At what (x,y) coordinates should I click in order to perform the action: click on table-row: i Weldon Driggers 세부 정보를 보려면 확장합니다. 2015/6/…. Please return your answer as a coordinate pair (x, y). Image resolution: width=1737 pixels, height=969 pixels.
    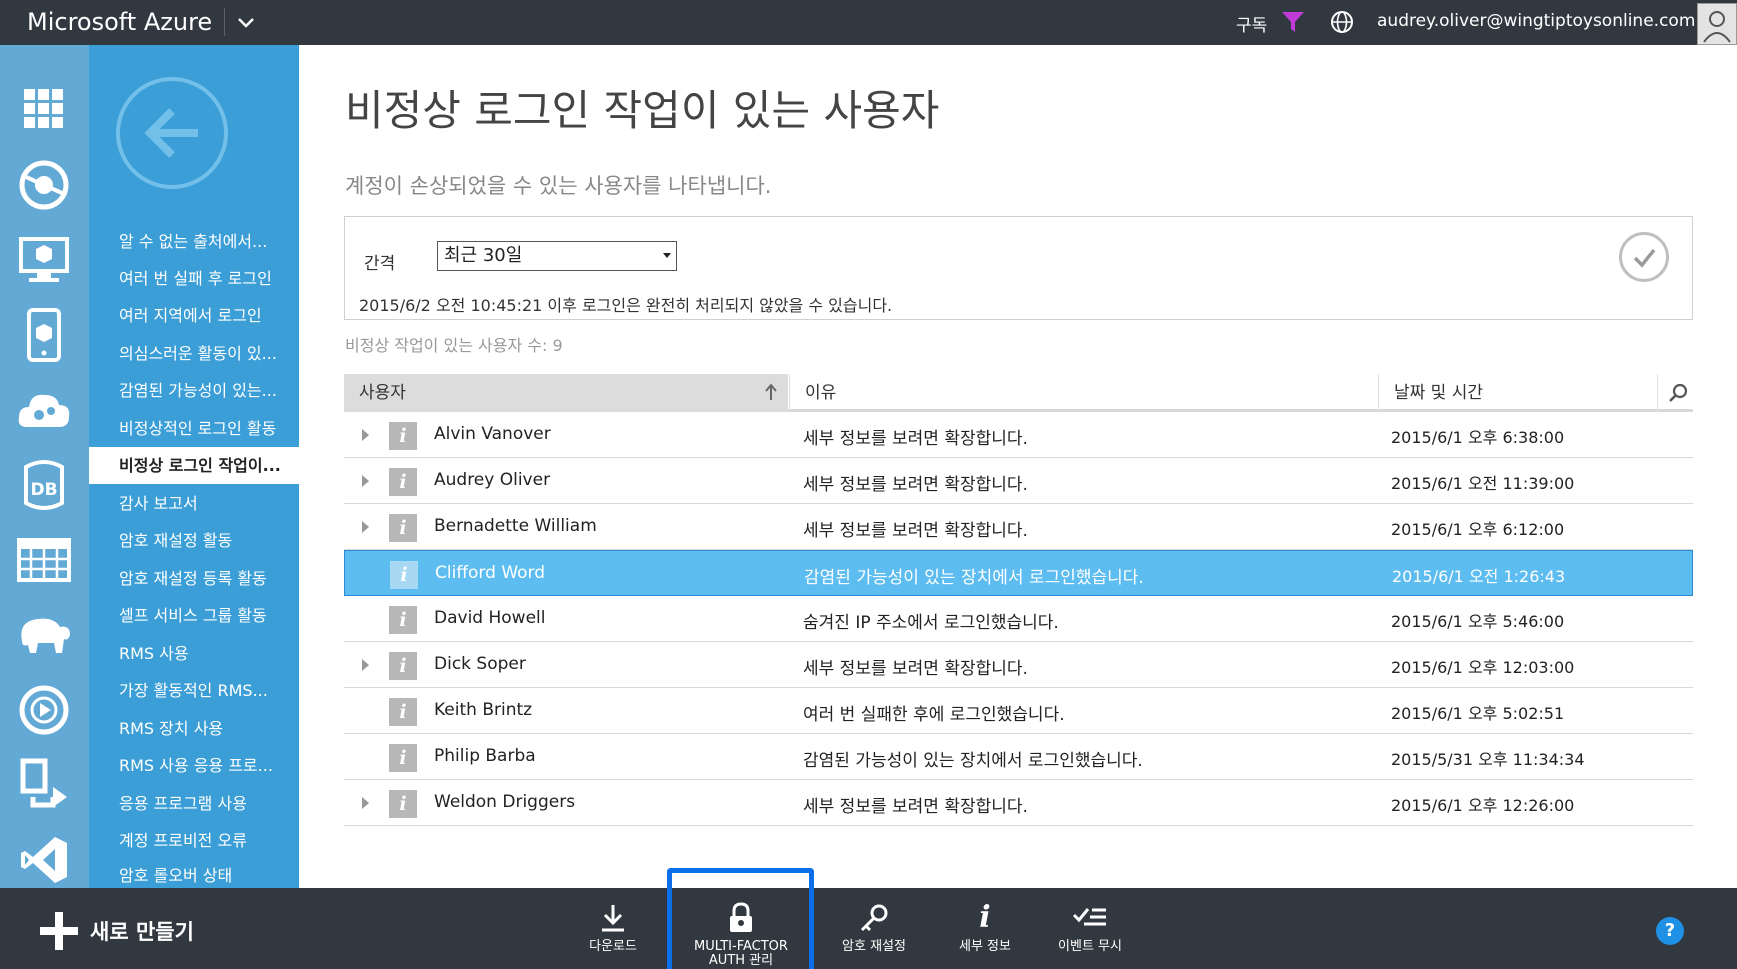
    Looking at the image, I should click on (1018, 803).